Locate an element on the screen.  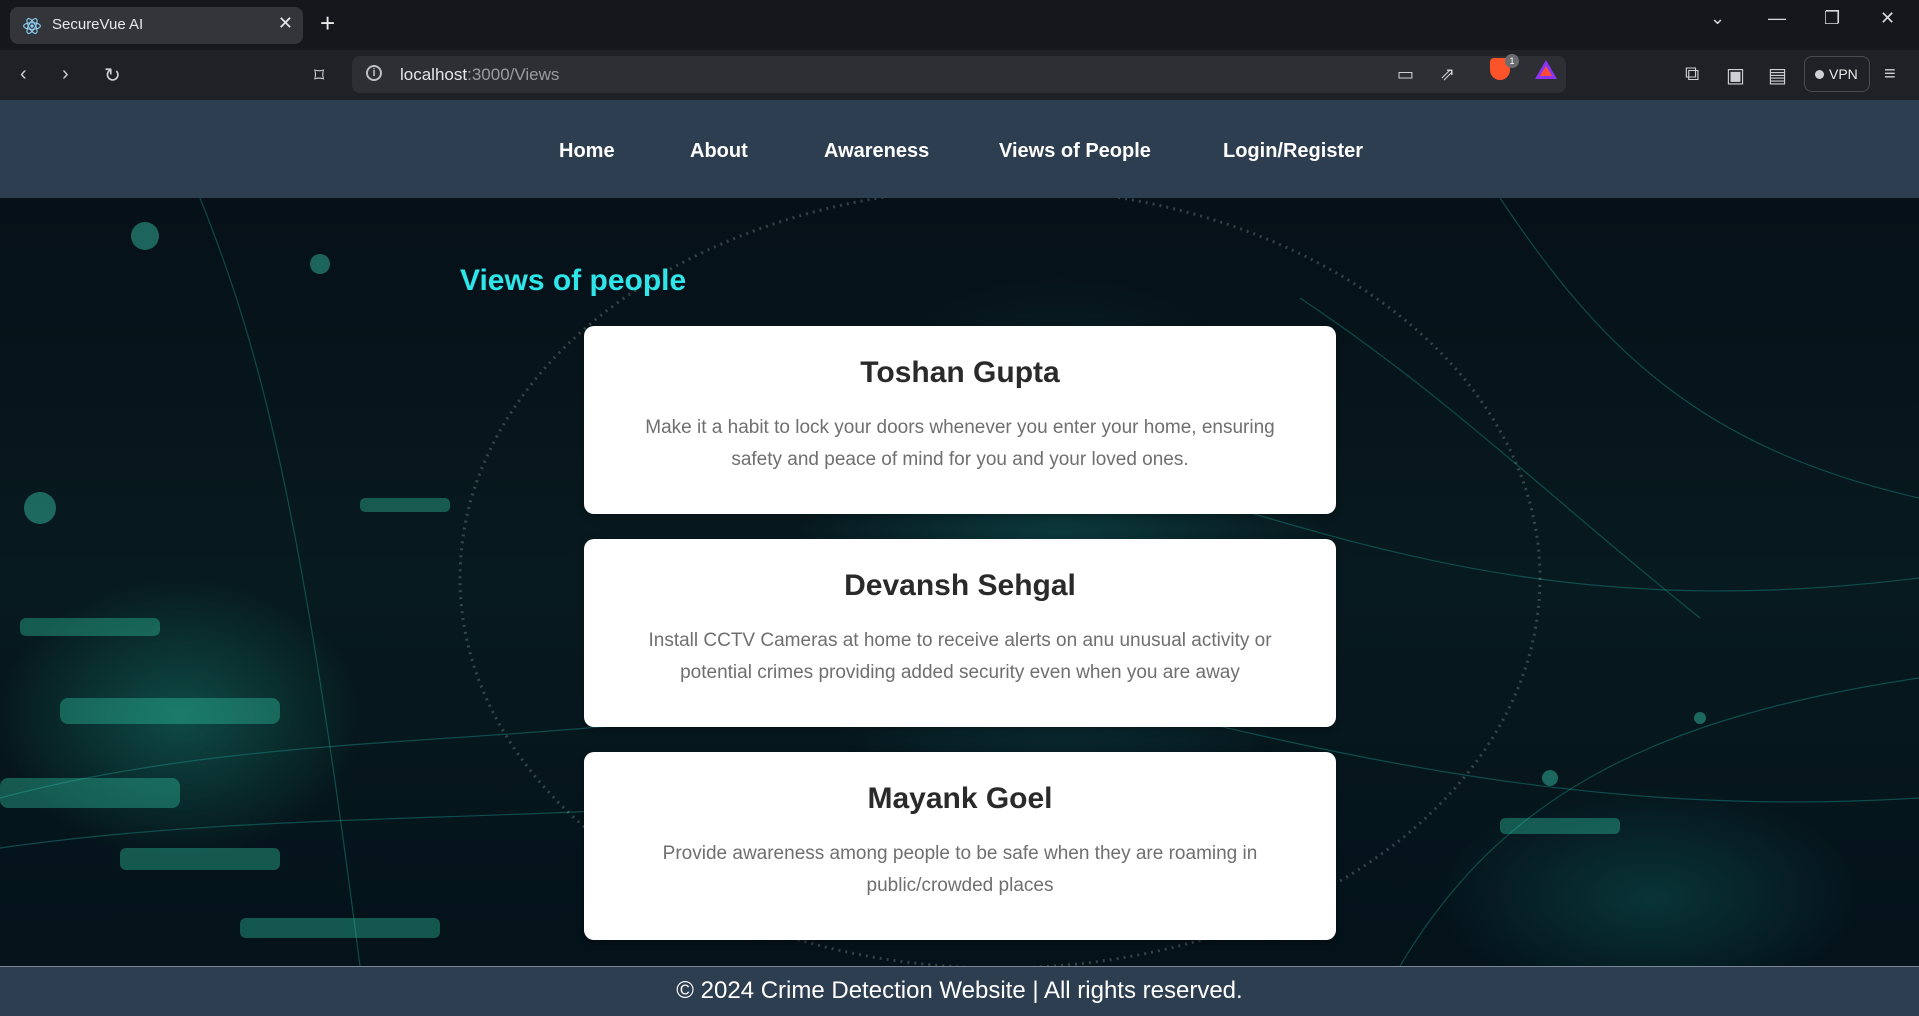
share-icon: ⇗ is located at coordinates (1447, 74).